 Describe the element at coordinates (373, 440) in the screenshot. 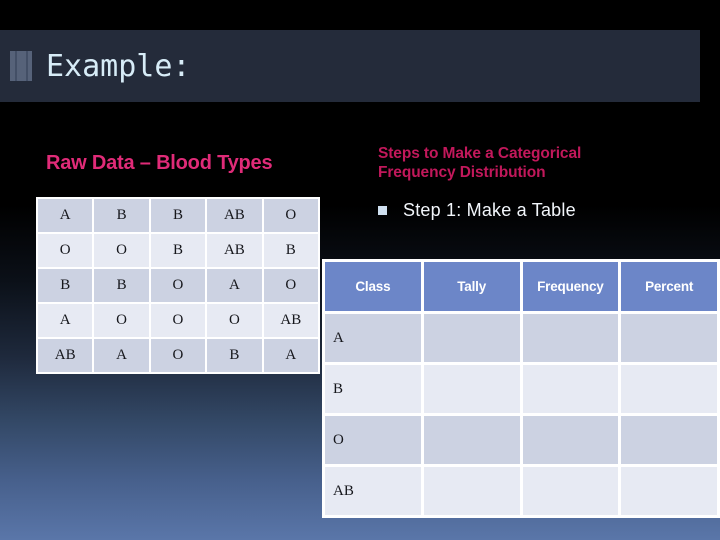

I see `cell-class: O` at that location.